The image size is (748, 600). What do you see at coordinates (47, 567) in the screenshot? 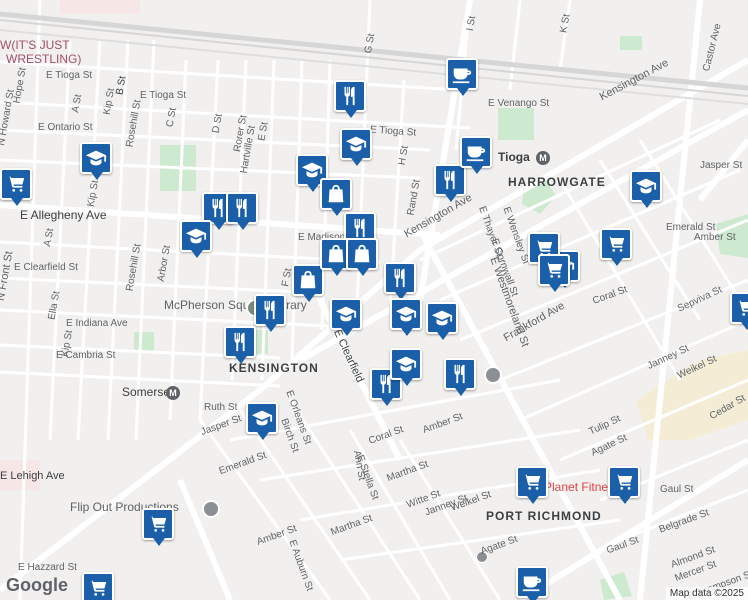
I see `street-label: E Hazzard St` at bounding box center [47, 567].